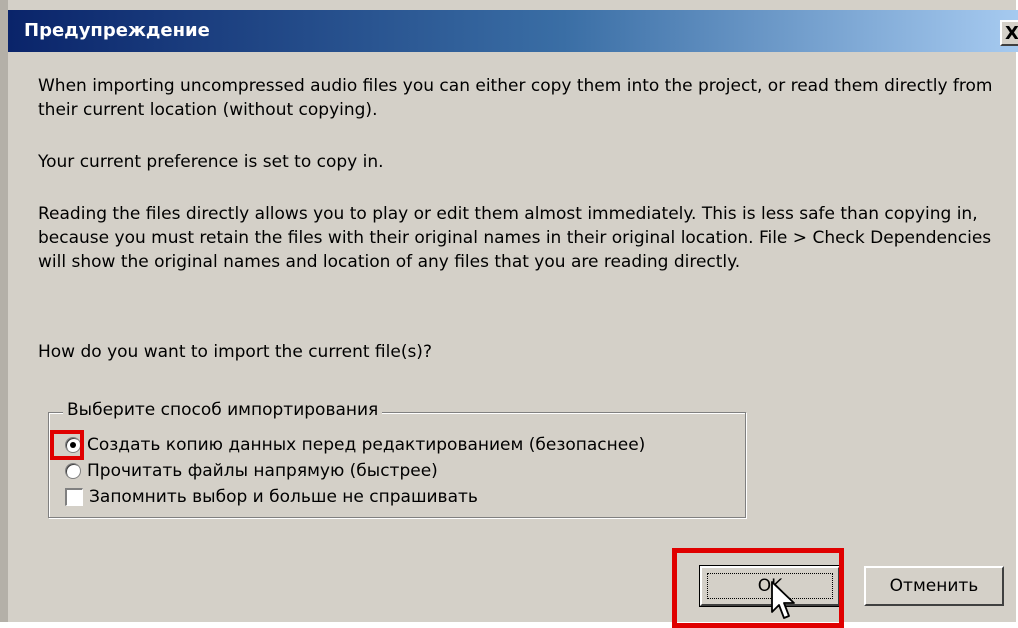 The image size is (1018, 628). I want to click on group-legend: Выберите способ импортирования, so click(223, 410).